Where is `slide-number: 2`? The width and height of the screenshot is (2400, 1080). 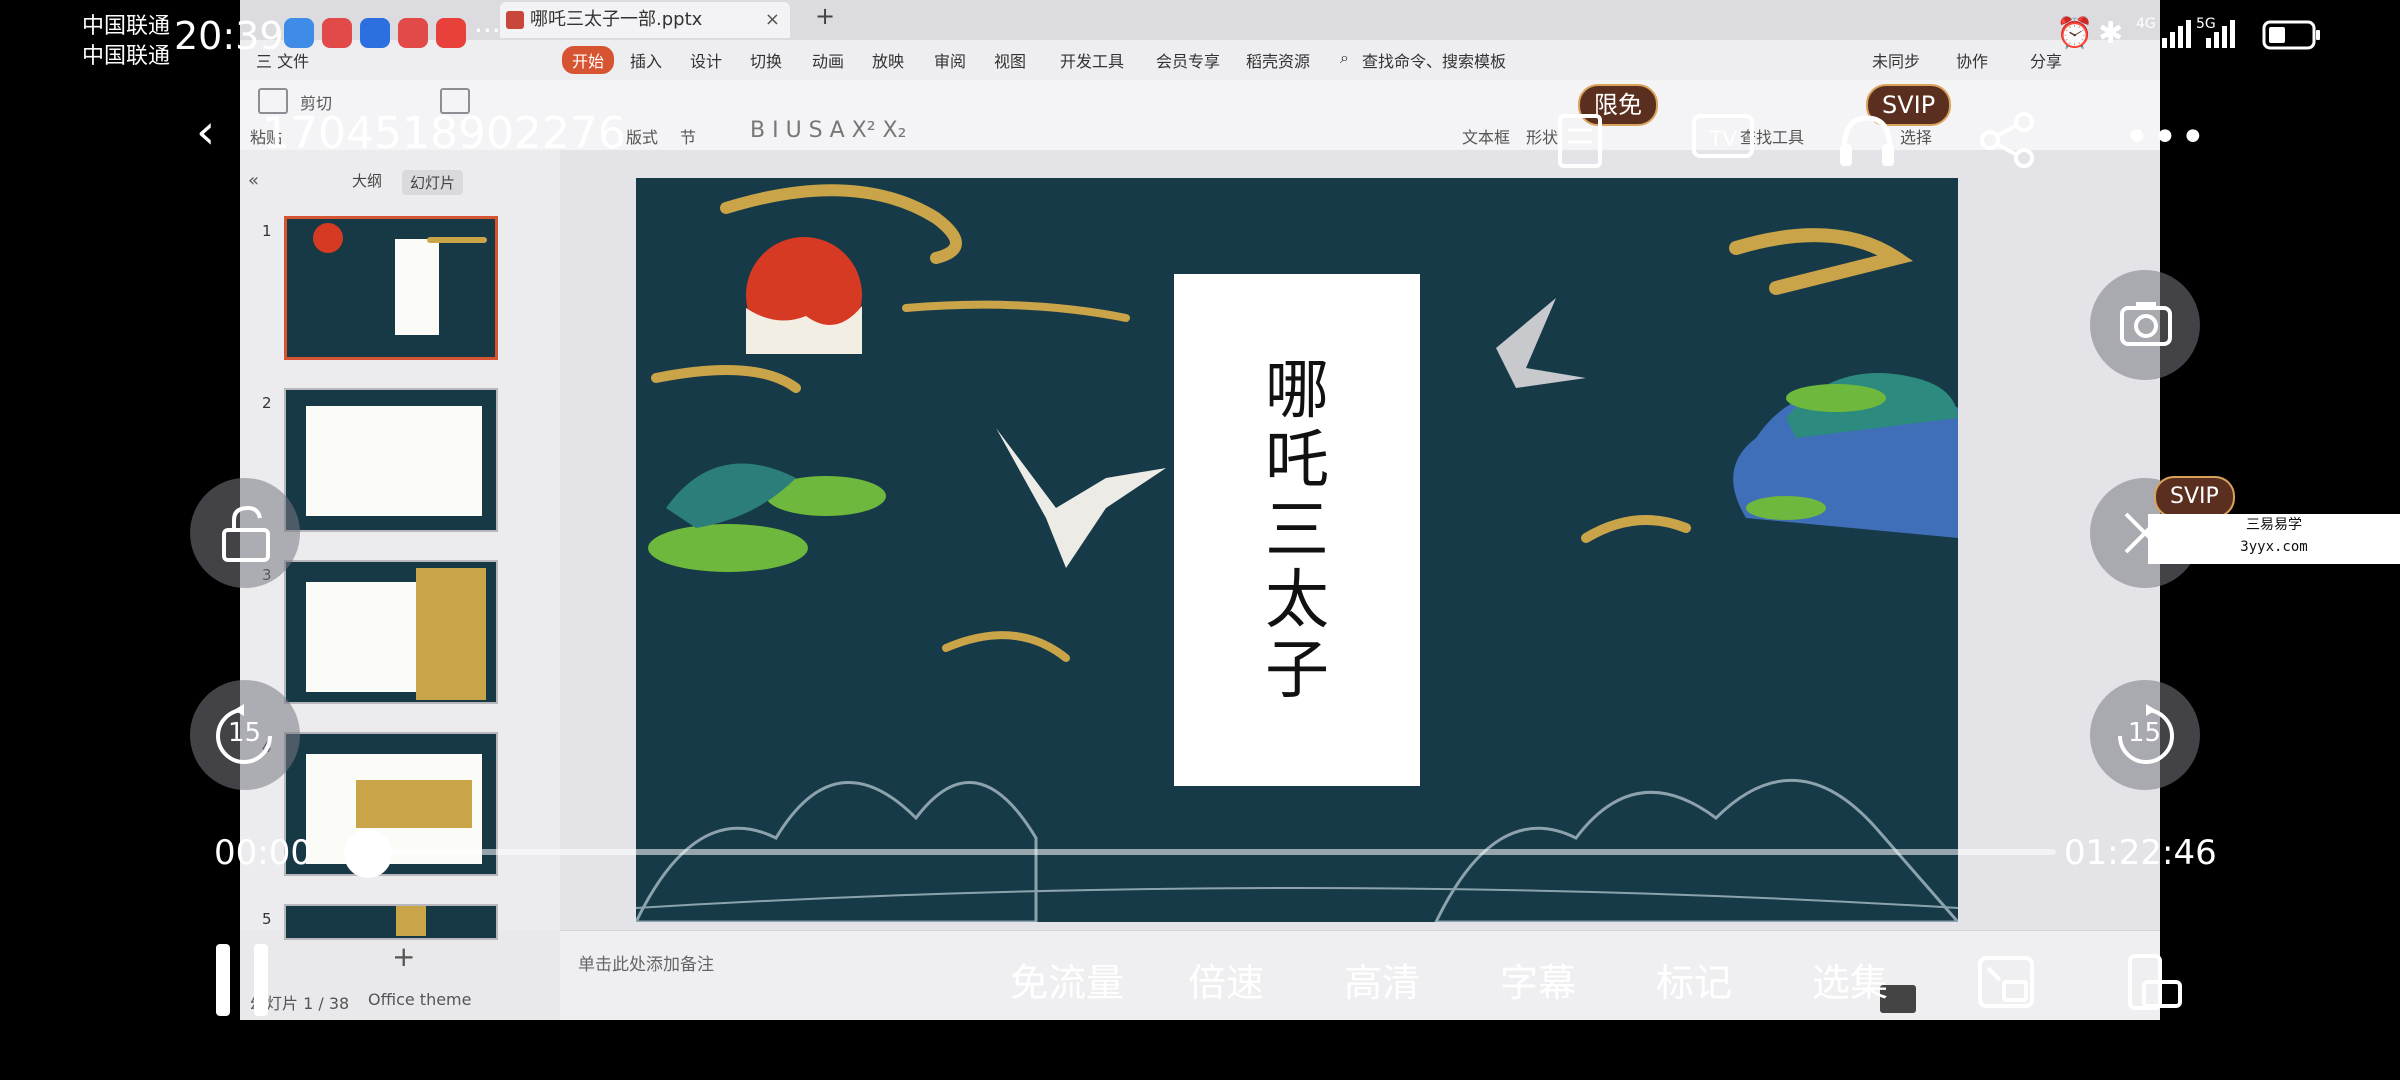 slide-number: 2 is located at coordinates (267, 403).